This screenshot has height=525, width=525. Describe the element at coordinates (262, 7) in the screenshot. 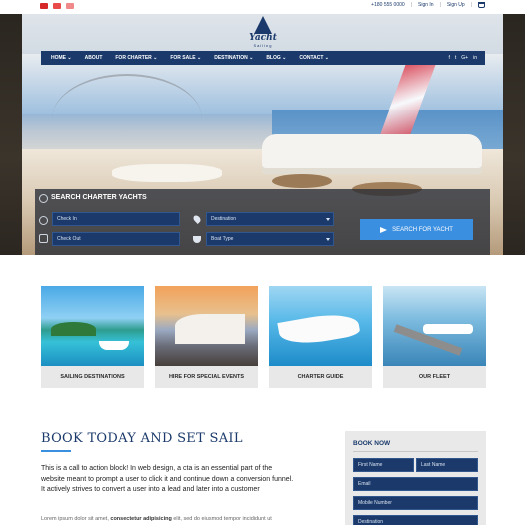

I see `top-bar: +180 555 0000 | Sign In | Sign Up |` at that location.